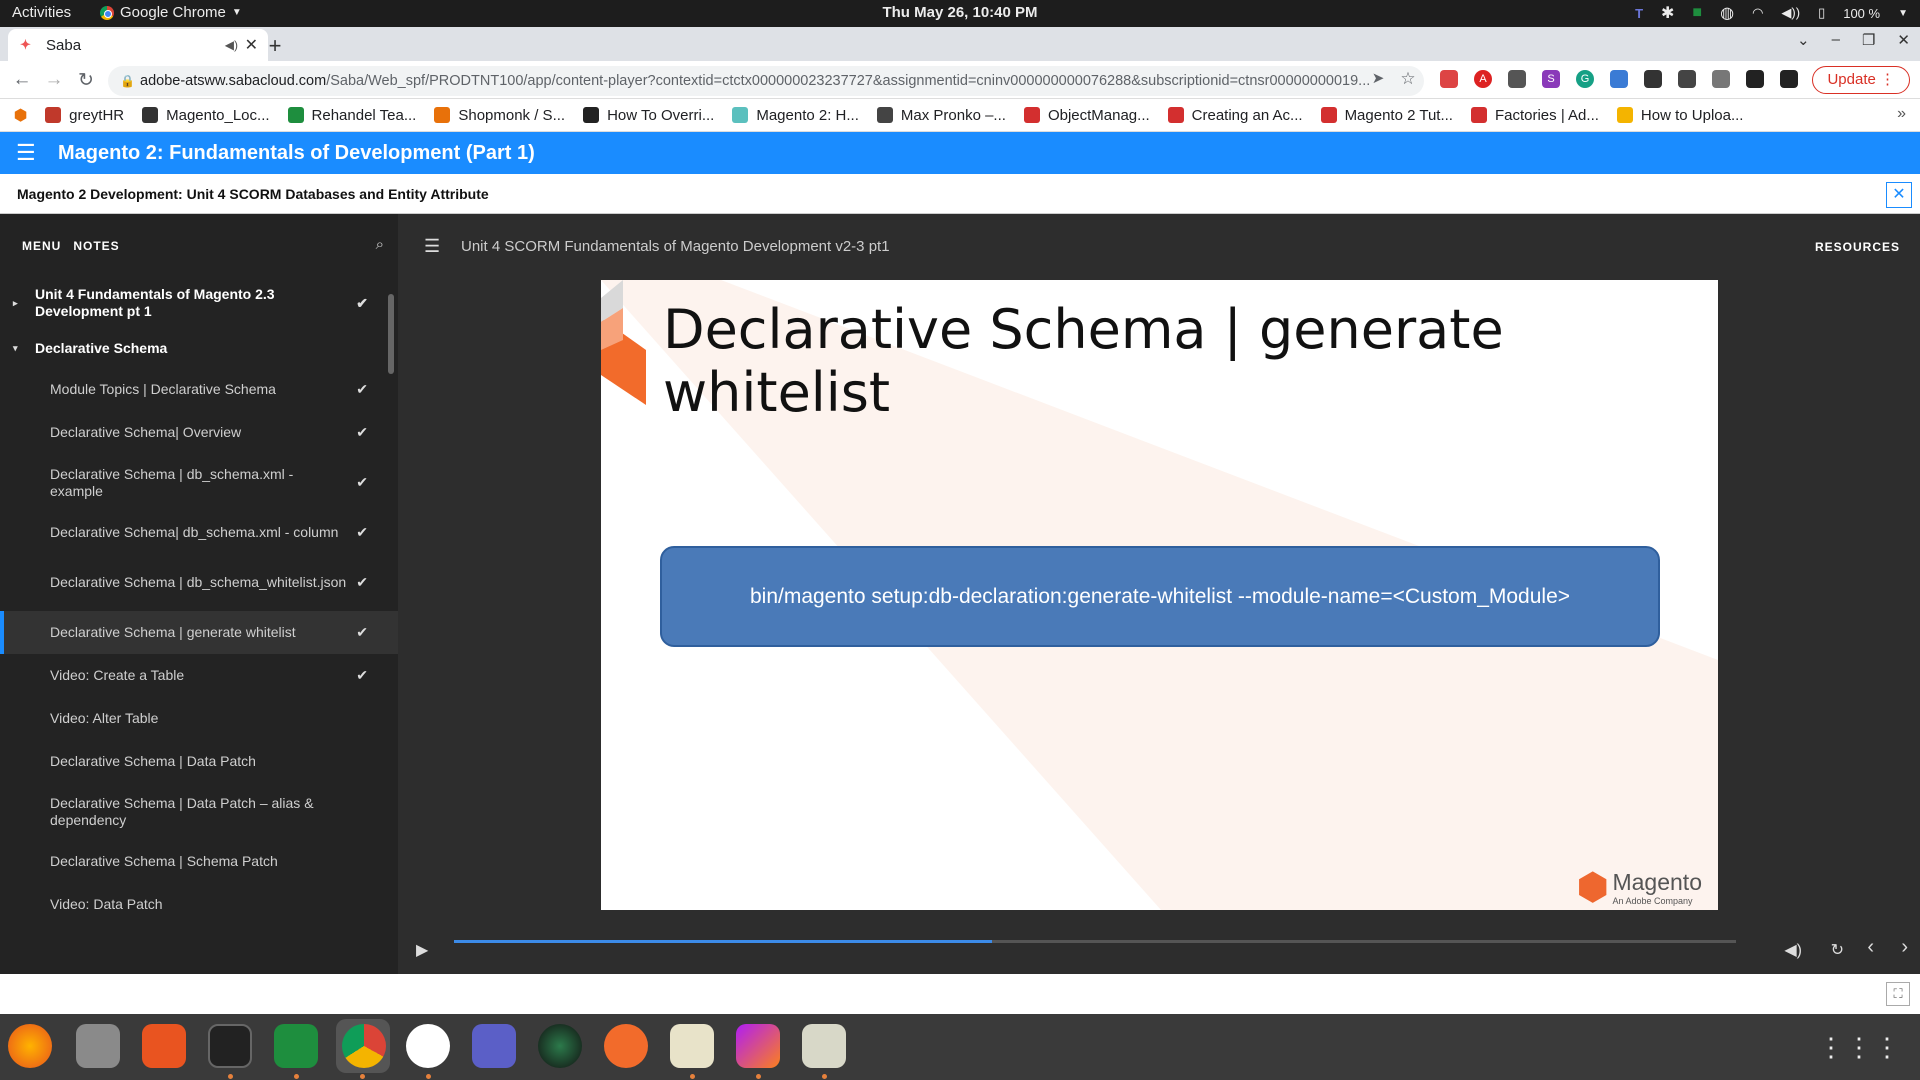 Image resolution: width=1920 pixels, height=1080 pixels. Describe the element at coordinates (1639, 13) in the screenshot. I see `teams-tray-icon: T` at that location.